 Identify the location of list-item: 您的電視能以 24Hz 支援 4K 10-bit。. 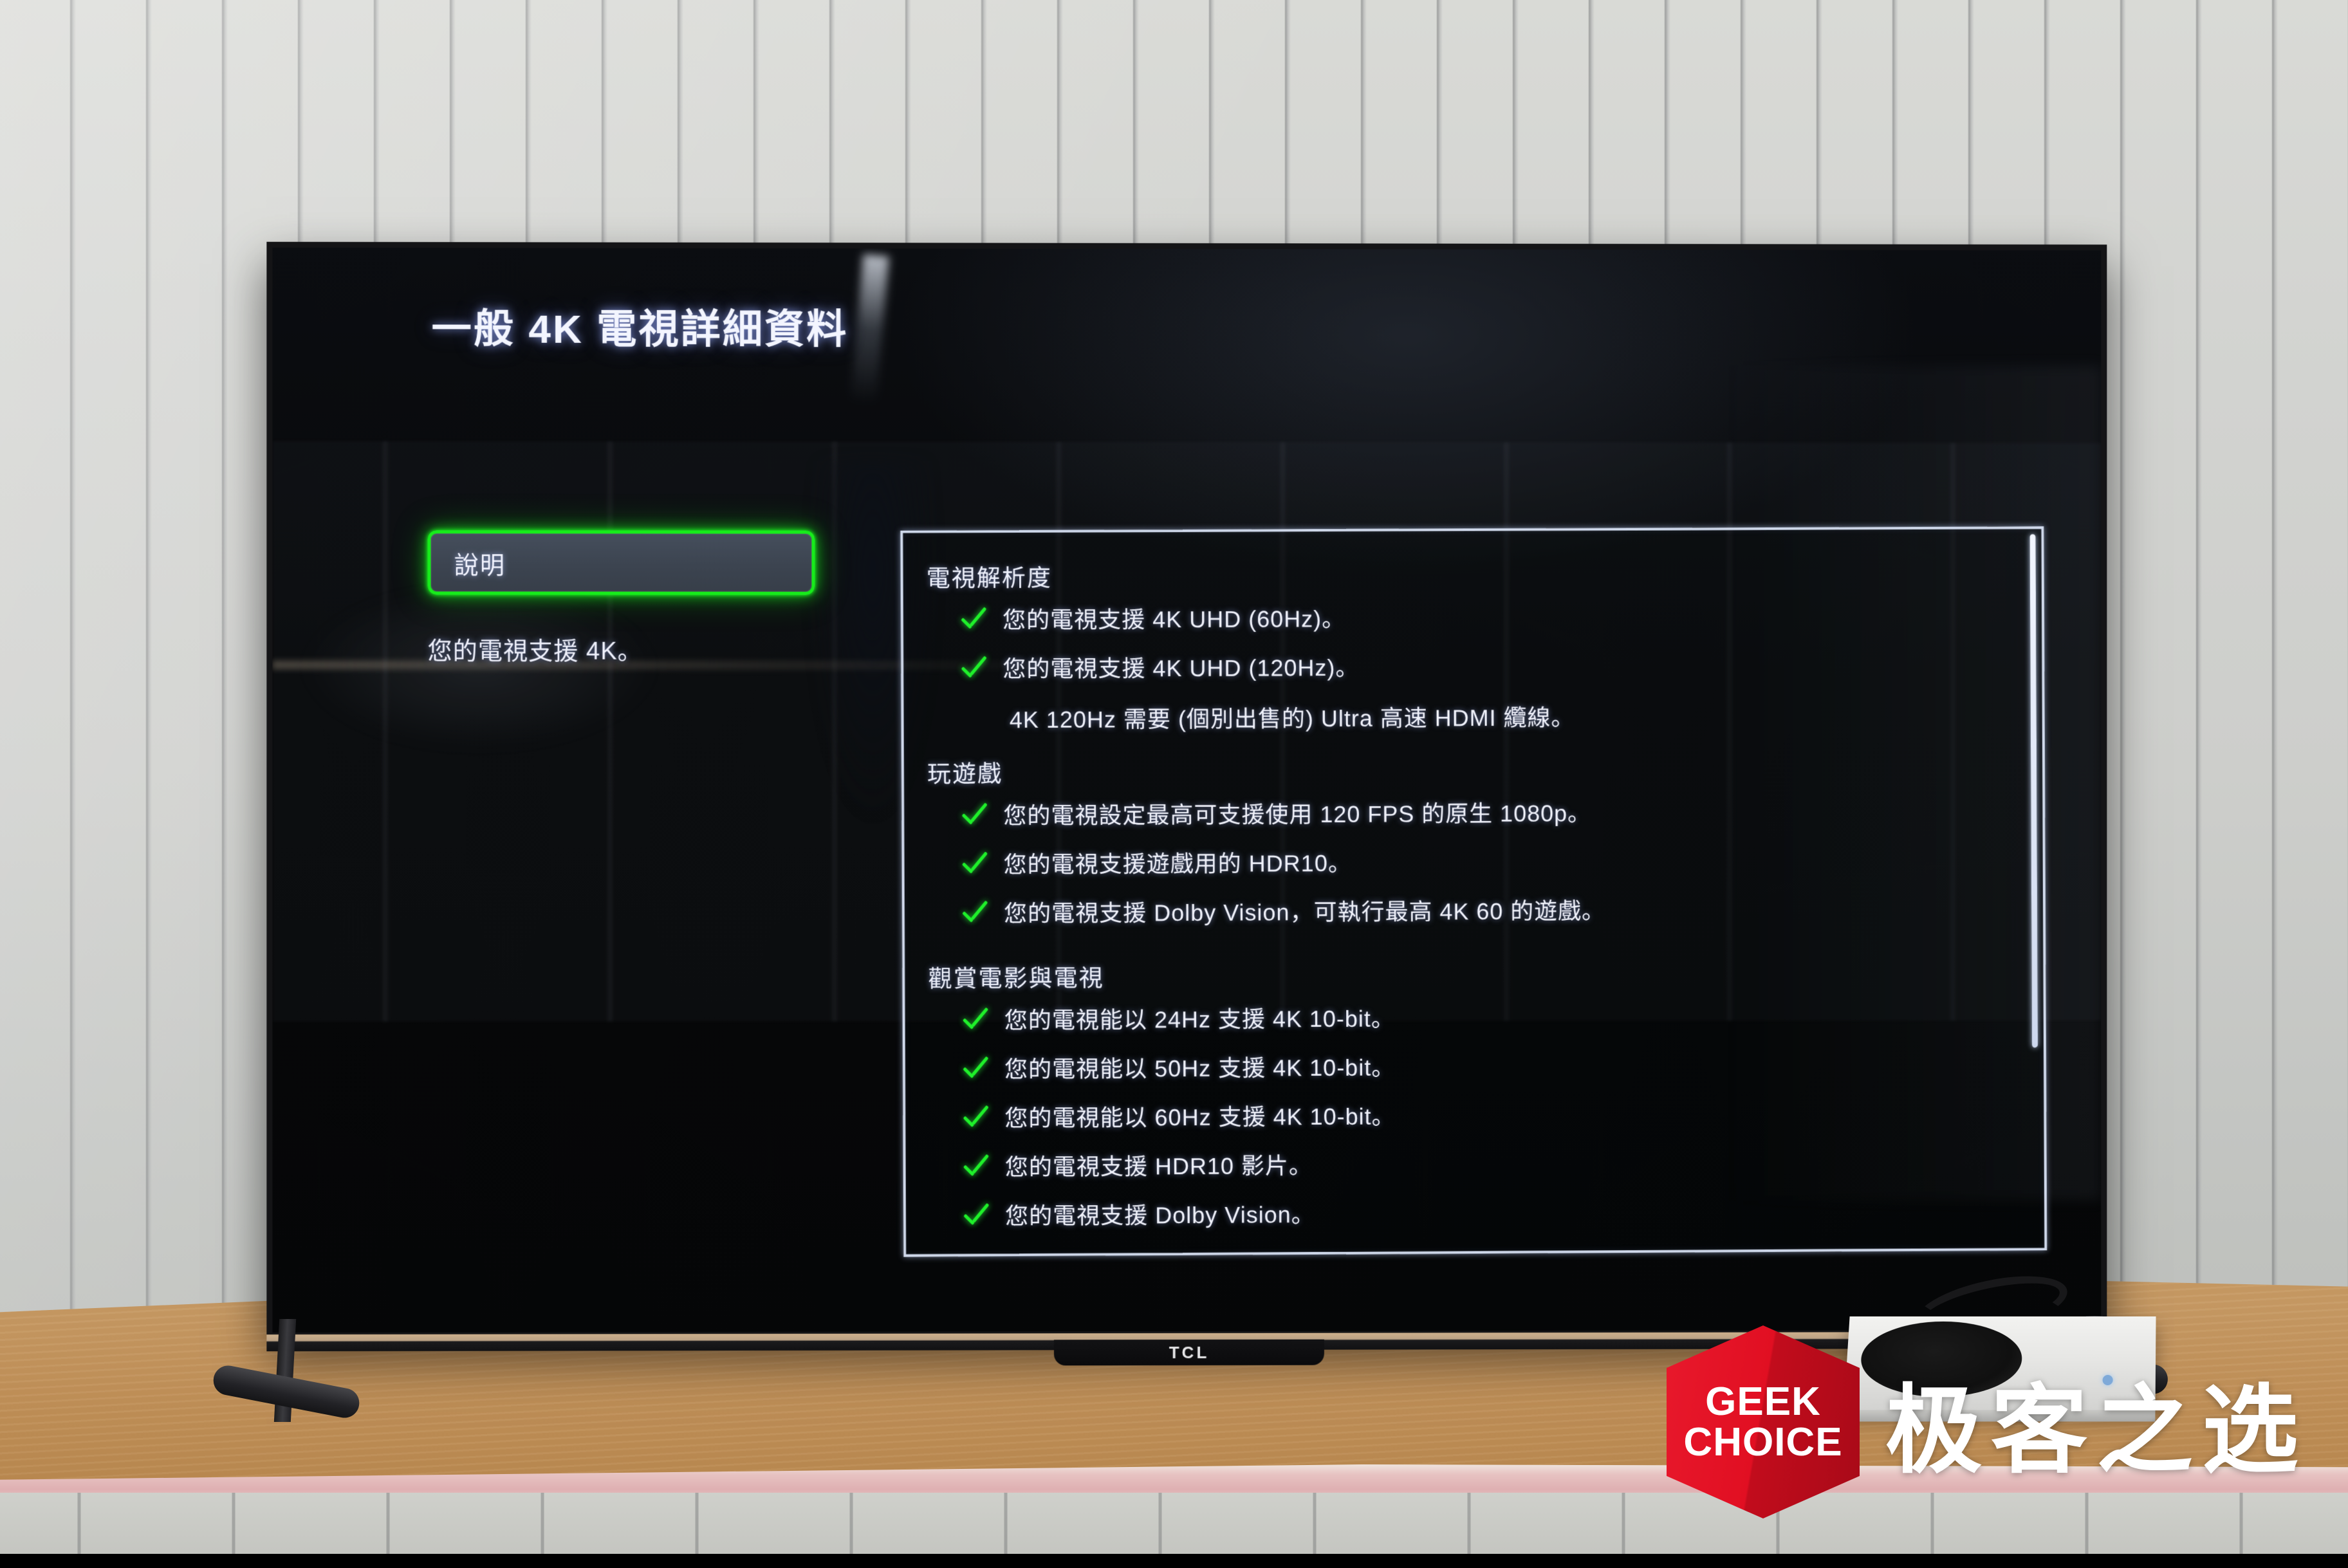
(1486, 1020).